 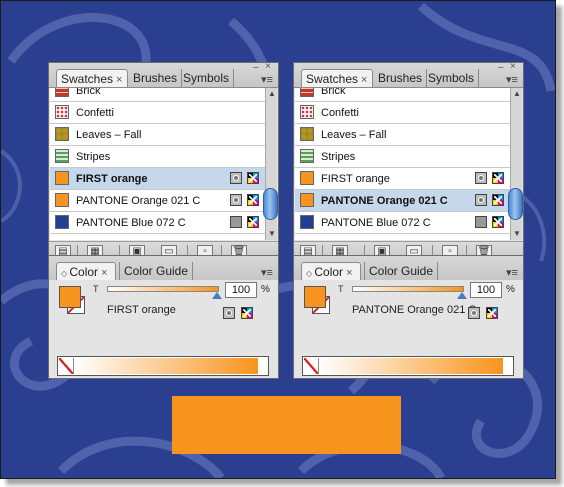 I want to click on swatch-label: Confetti, so click(x=340, y=113).